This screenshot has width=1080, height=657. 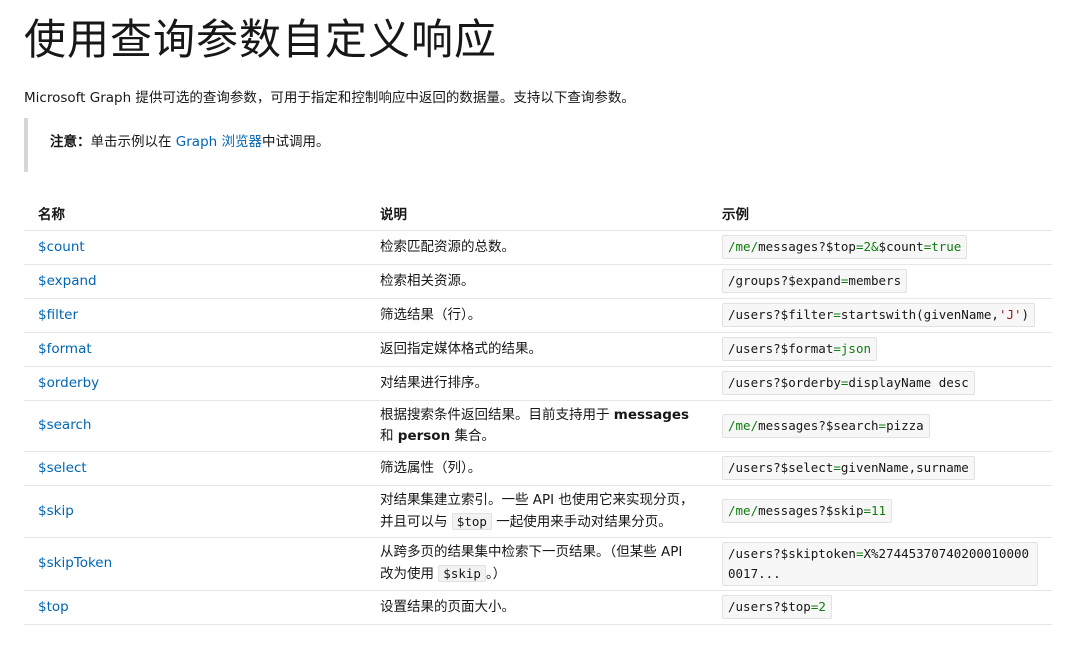 I want to click on param-description: 筛选属性（列）。, so click(x=537, y=468).